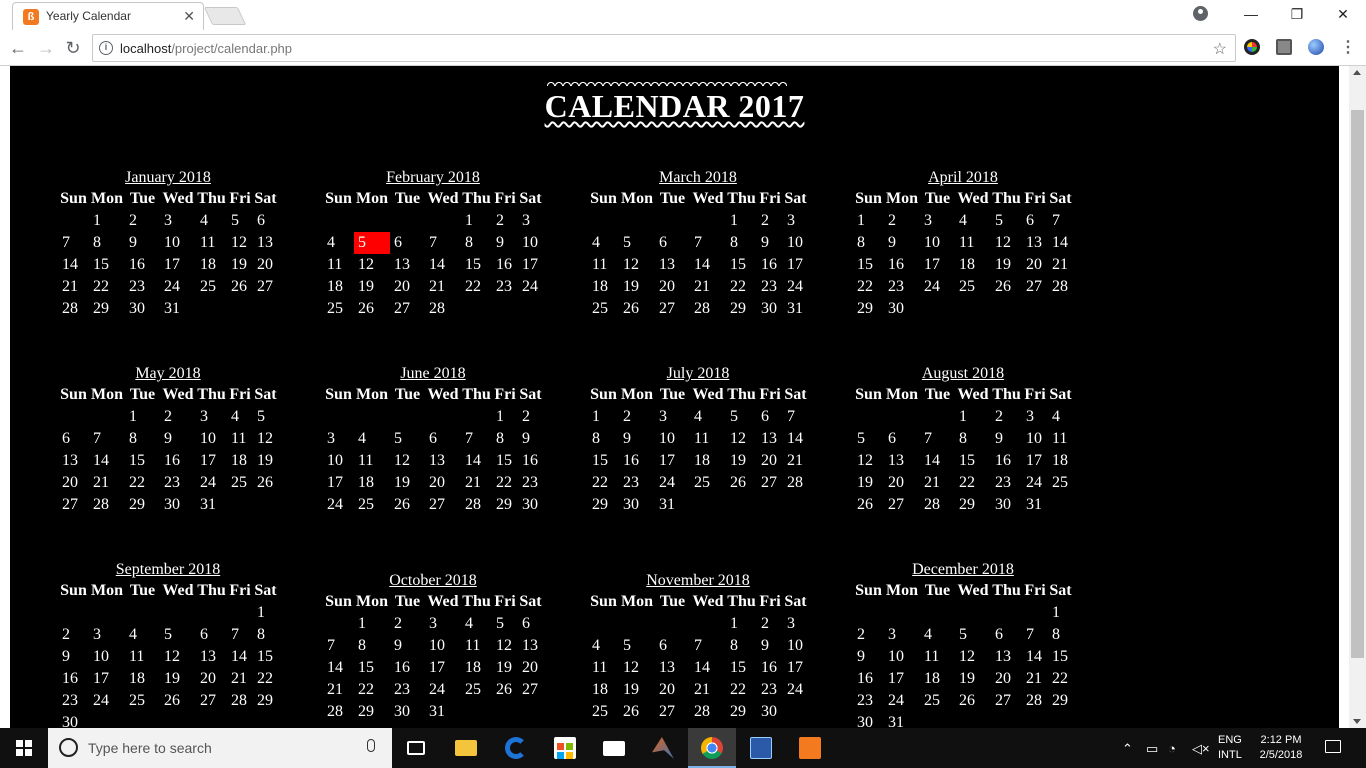  I want to click on back-arrow-icon: ←, so click(18, 48).